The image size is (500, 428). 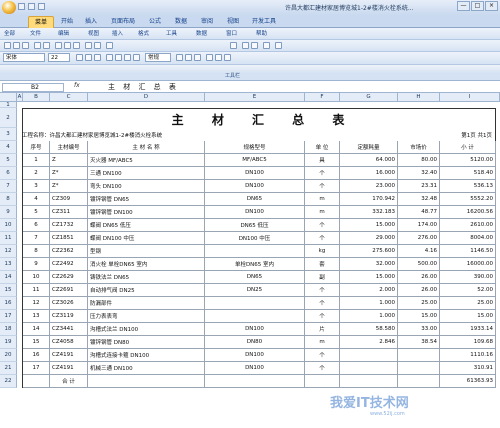 What do you see at coordinates (369, 251) in the screenshot?
I see `table-cell: 275.600` at bounding box center [369, 251].